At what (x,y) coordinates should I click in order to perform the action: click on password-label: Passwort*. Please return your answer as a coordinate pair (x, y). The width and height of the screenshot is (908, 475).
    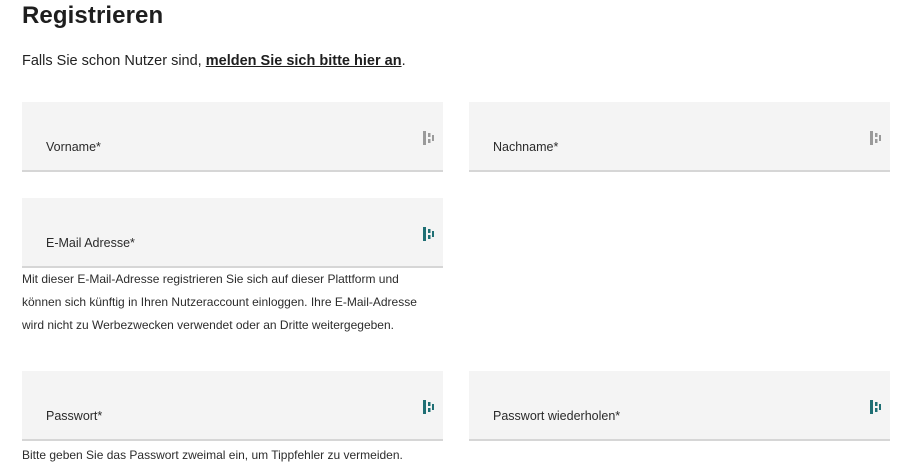
    Looking at the image, I should click on (74, 416).